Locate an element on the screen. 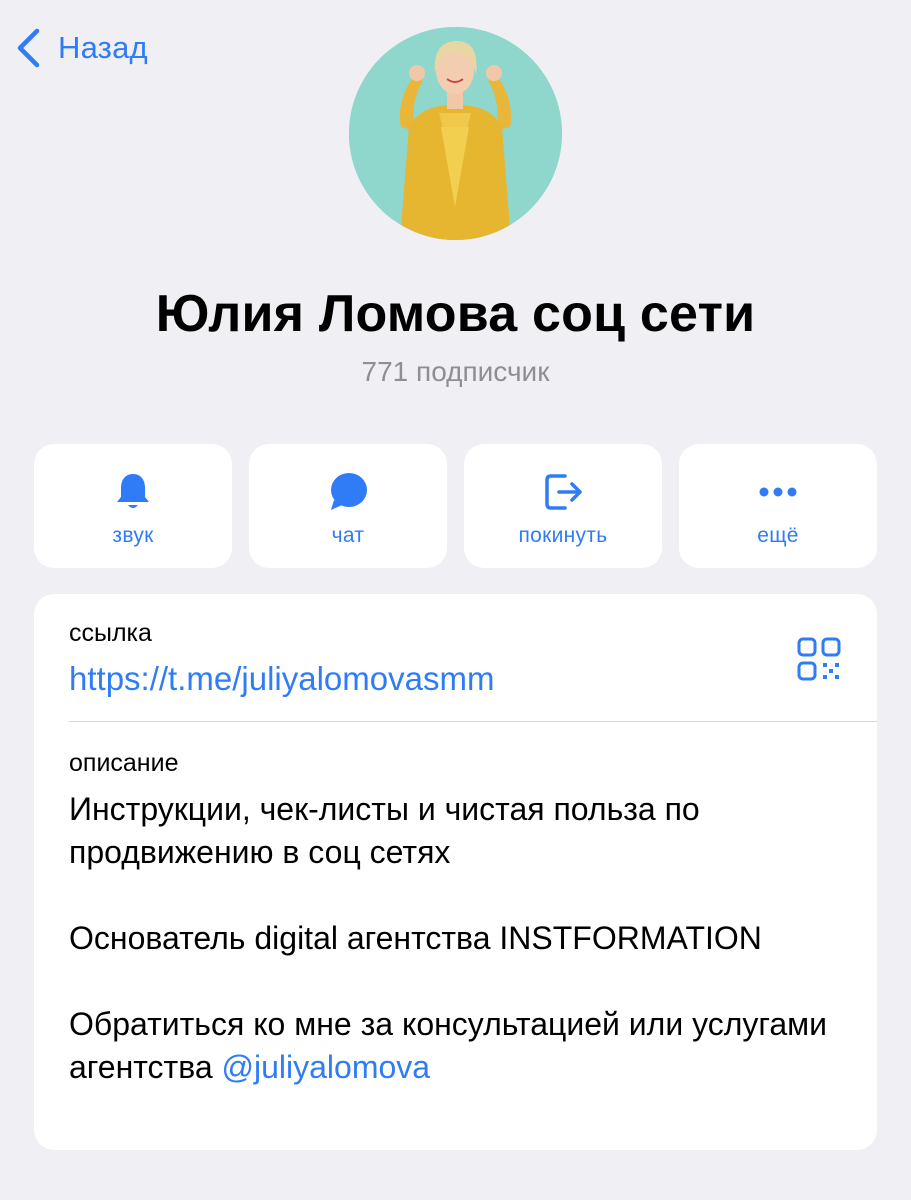 This screenshot has height=1200, width=911. back-button: Назад is located at coordinates (81, 48).